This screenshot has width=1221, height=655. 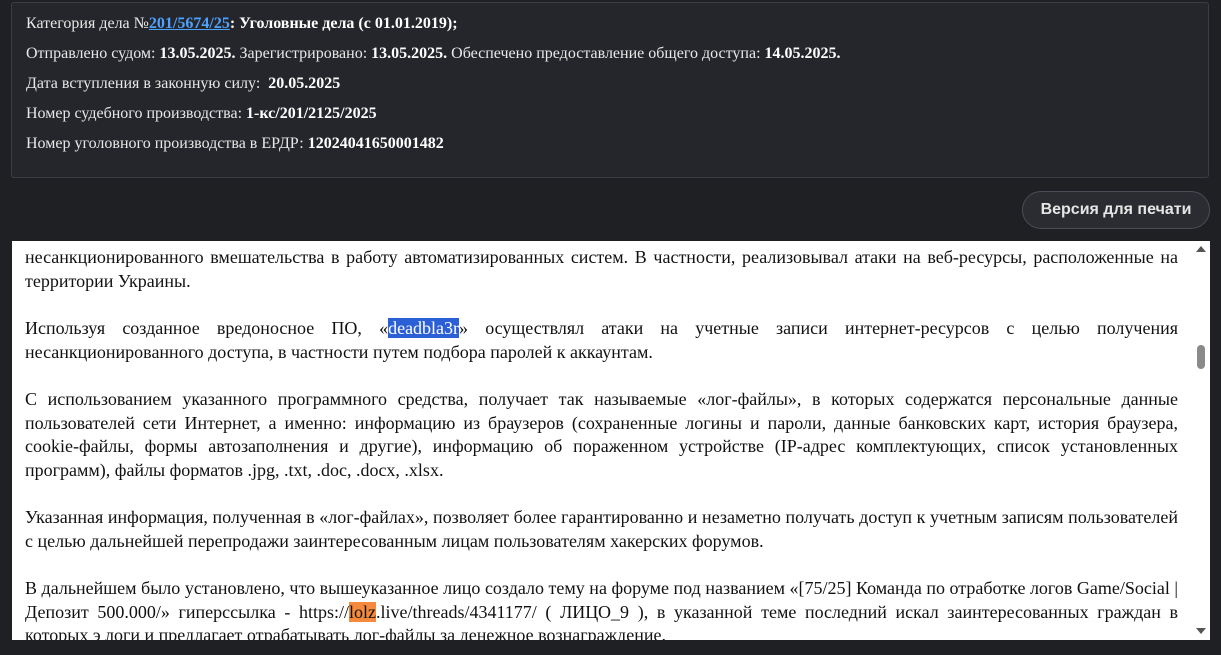 What do you see at coordinates (143, 83) in the screenshot?
I see `effective-label: Дата вступления в законную силу:` at bounding box center [143, 83].